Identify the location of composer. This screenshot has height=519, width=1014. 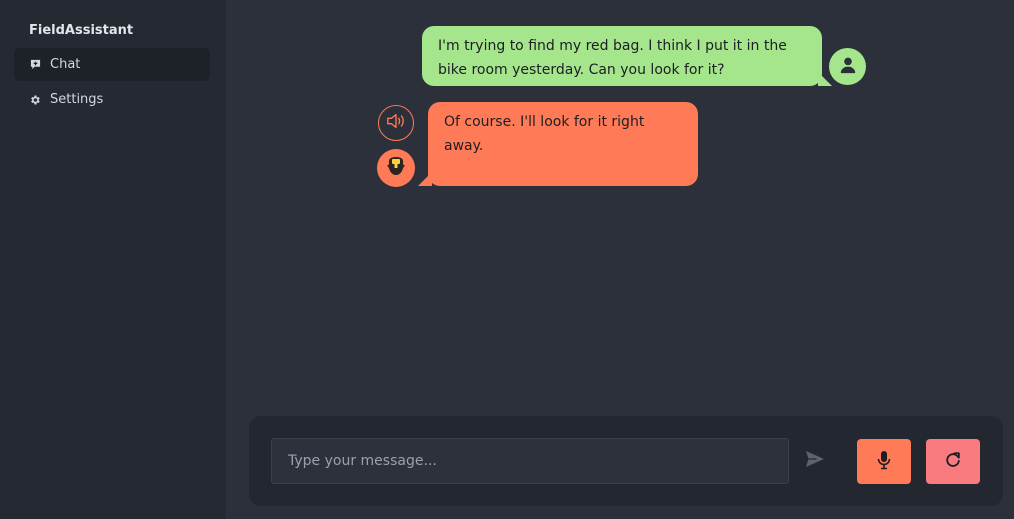
(626, 461).